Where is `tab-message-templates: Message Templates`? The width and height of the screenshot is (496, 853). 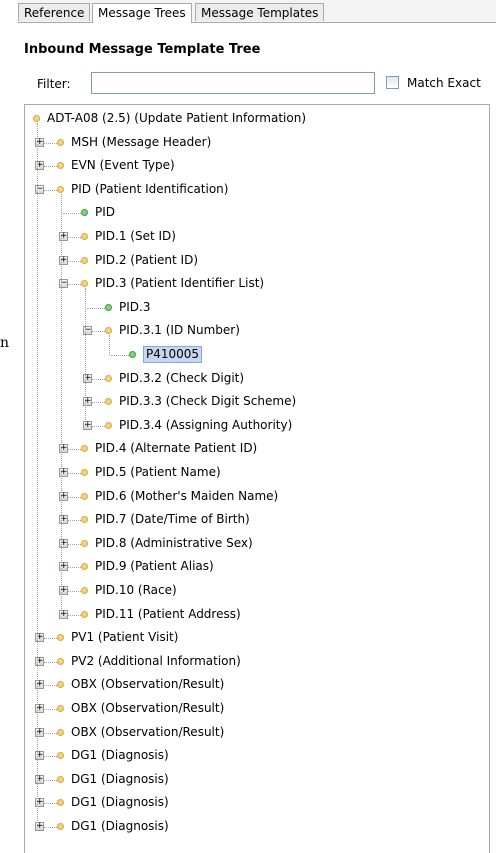
tab-message-templates: Message Templates is located at coordinates (260, 12).